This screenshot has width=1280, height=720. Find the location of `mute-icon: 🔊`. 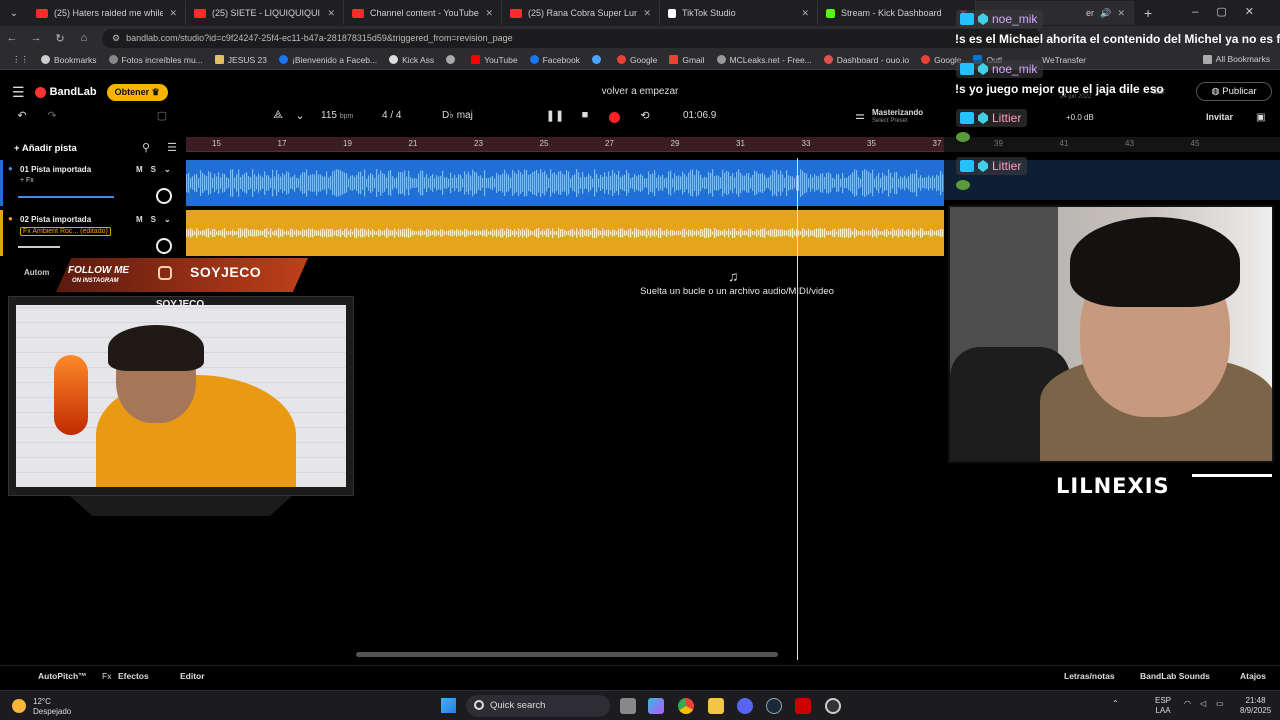

mute-icon: 🔊 is located at coordinates (1105, 13).